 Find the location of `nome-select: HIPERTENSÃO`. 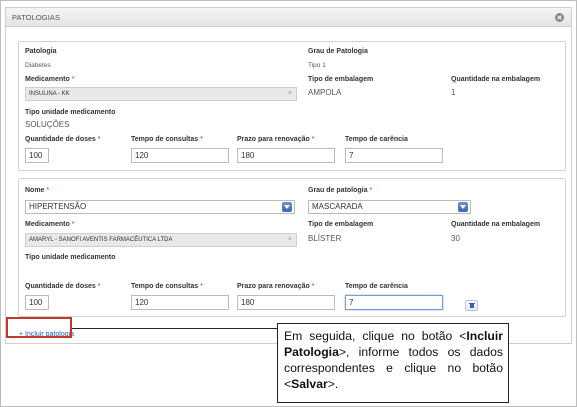

nome-select: HIPERTENSÃO is located at coordinates (160, 207).